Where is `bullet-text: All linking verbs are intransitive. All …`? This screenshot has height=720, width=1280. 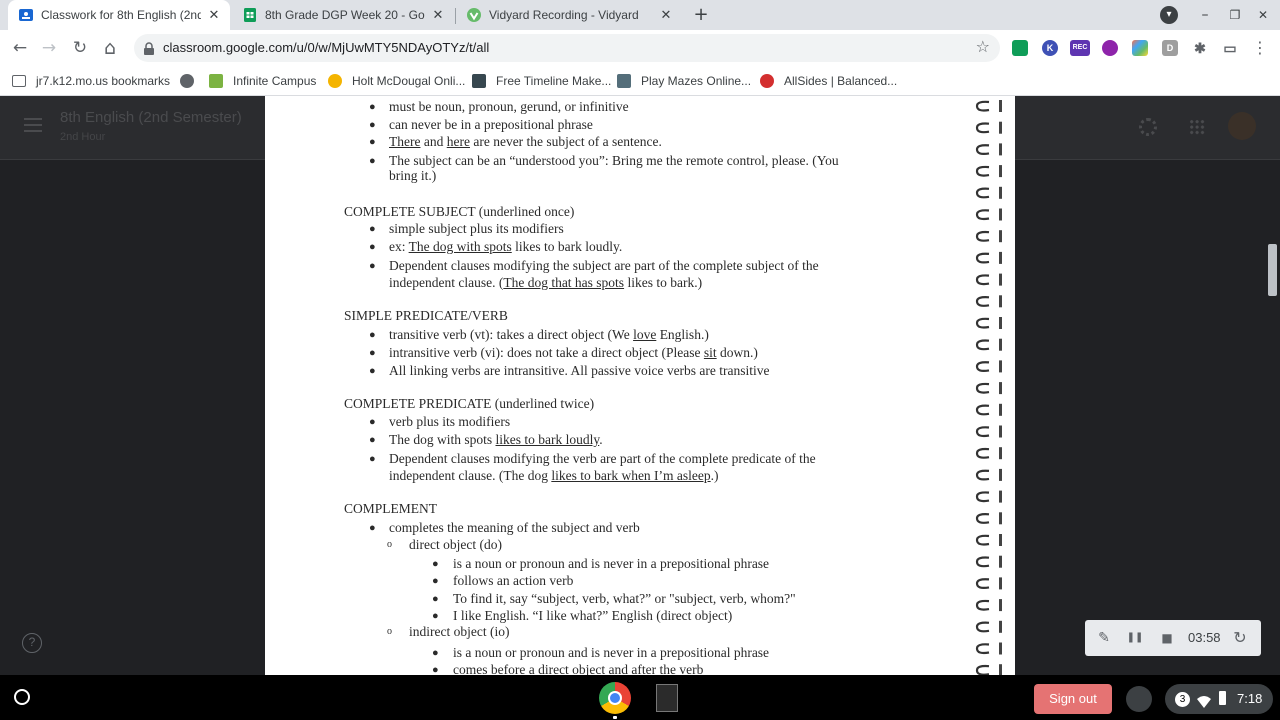
bullet-text: All linking verbs are intransitive. All … is located at coordinates (579, 370).